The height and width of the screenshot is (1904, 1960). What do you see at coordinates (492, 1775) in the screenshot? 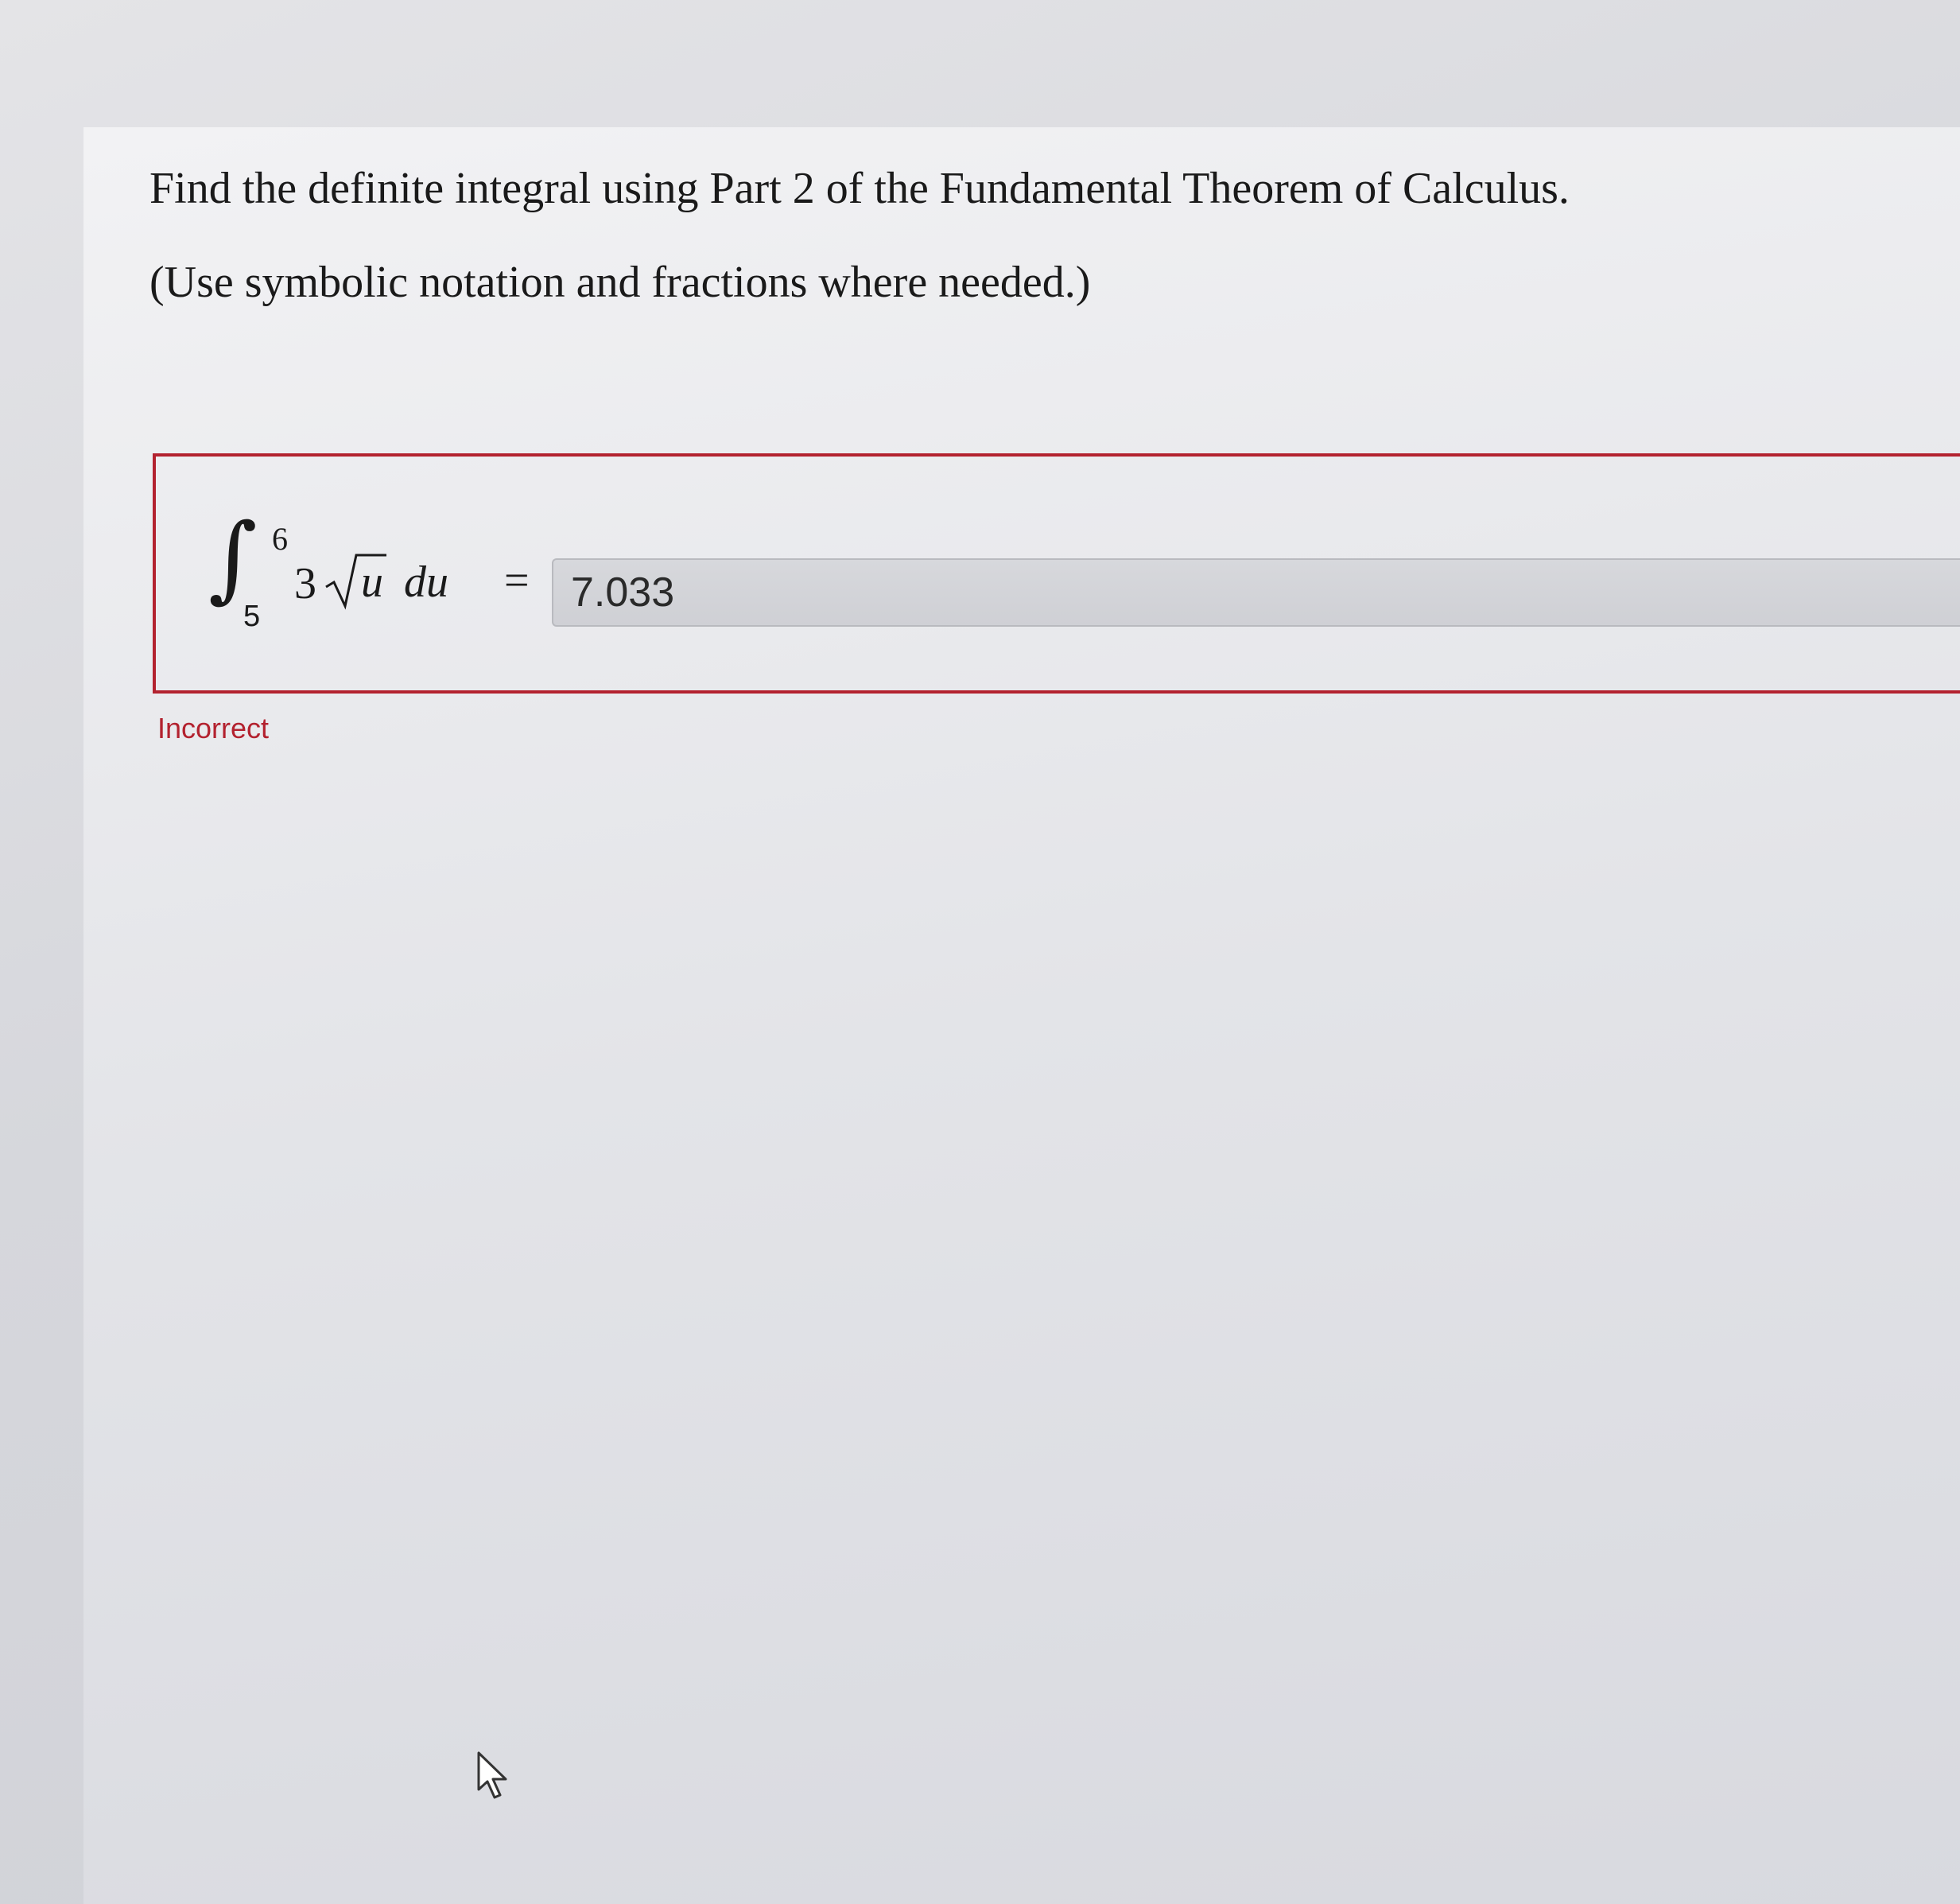
I see `mouse-pointer-icon` at bounding box center [492, 1775].